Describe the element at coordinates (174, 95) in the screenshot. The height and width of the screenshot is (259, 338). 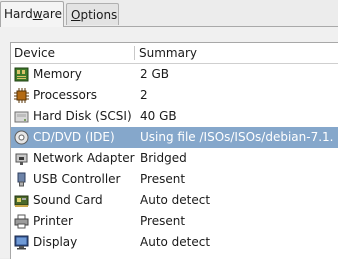
I see `device-row-processors: Processors 2` at that location.